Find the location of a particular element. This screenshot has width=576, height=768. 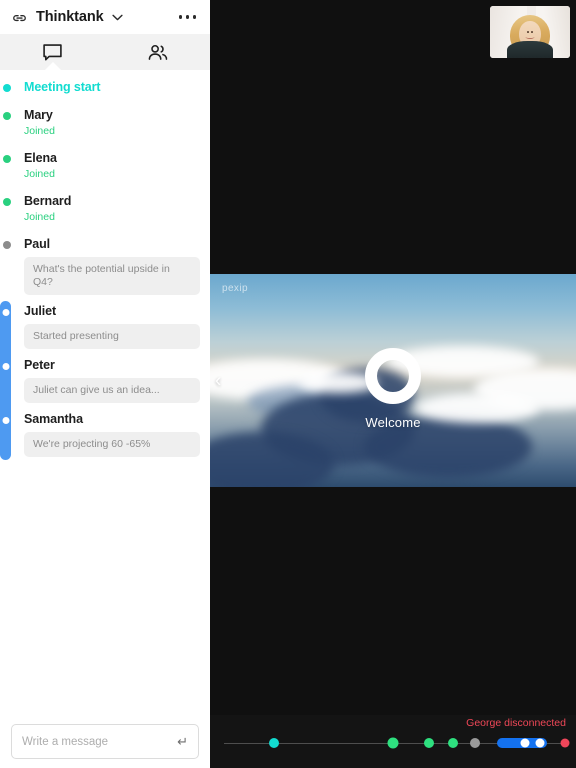

message-input-wrapper: Write a message ↵ is located at coordinates (105, 741).